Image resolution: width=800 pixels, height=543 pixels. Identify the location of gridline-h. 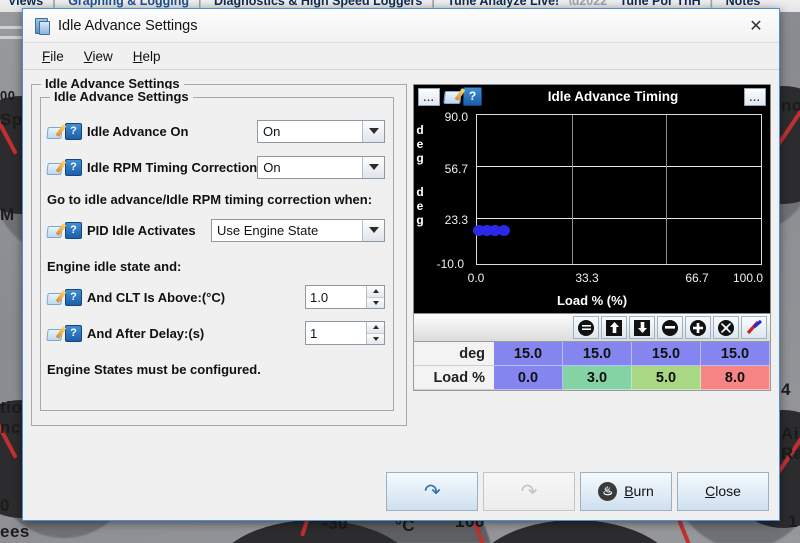
(619, 218).